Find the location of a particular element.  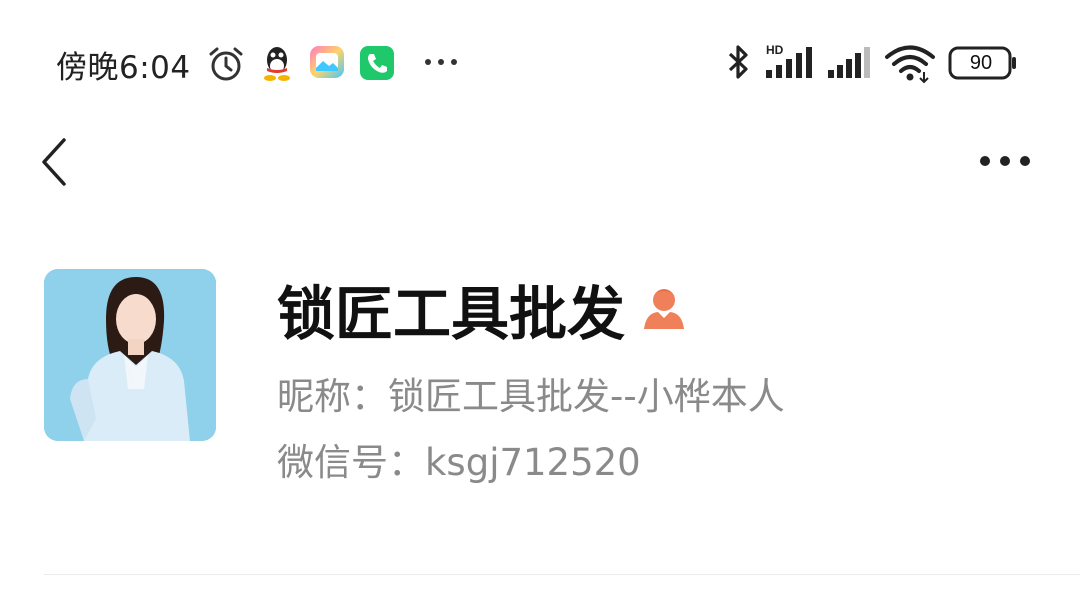

wechat-id-line: 微信号：ksgj712520 is located at coordinates (459, 463).